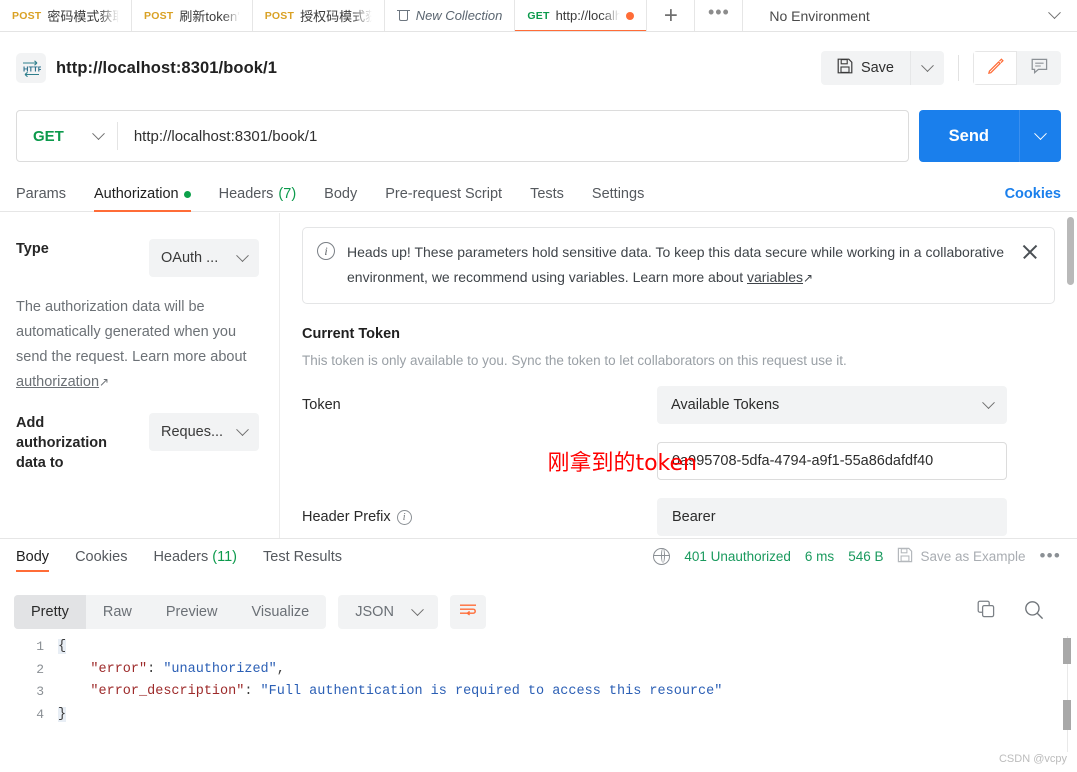 This screenshot has width=1077, height=772. Describe the element at coordinates (302, 560) in the screenshot. I see `response-tab-test-results: Test Results` at that location.